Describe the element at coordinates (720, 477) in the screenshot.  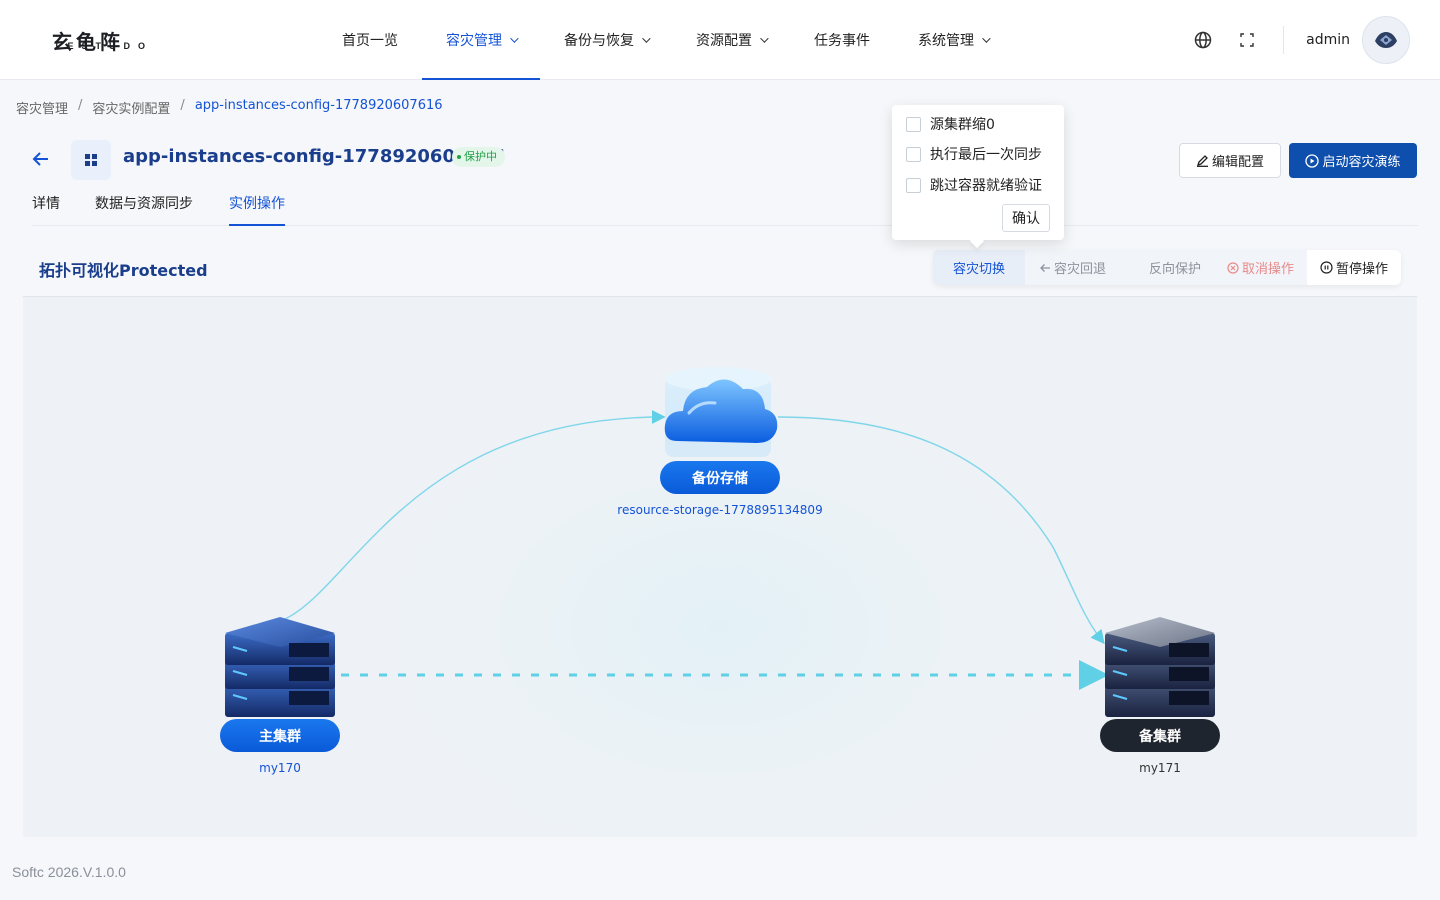
I see `backup-storage-pill: 备份存储` at that location.